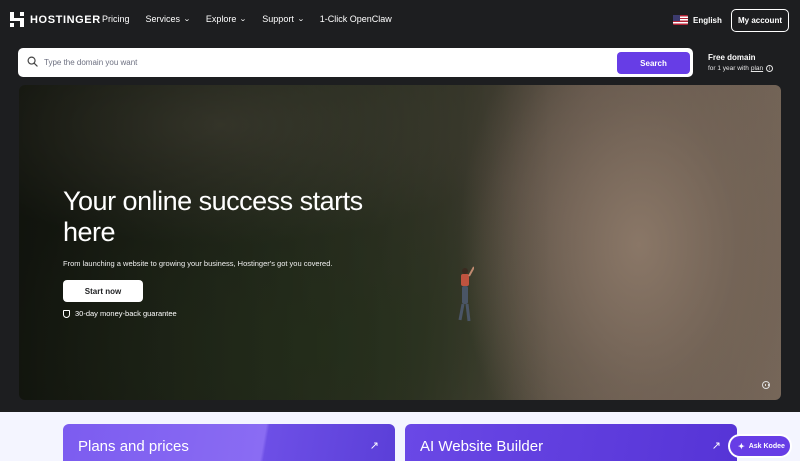 This screenshot has width=800, height=461. I want to click on free-domain-title: Free domain, so click(732, 57).